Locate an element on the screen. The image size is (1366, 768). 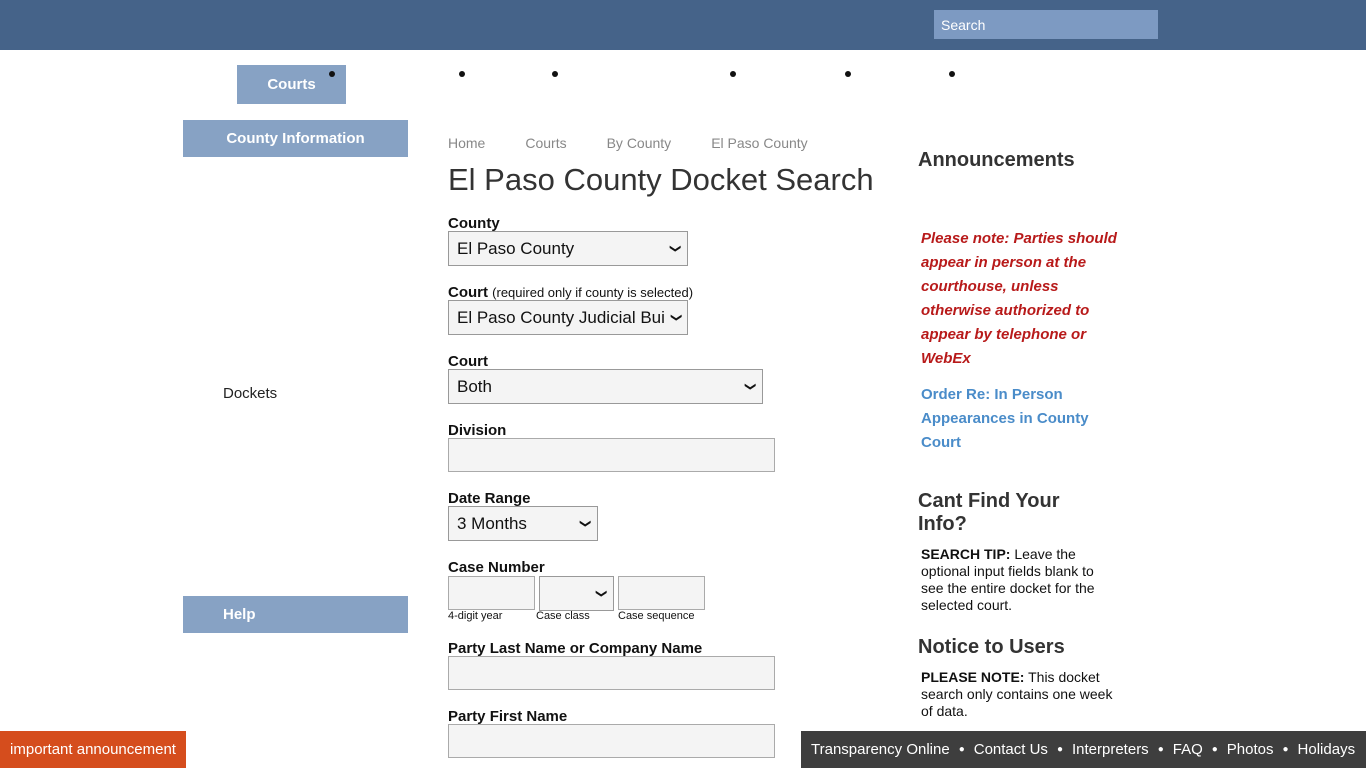
court-select: El Paso County Judicial Bui ❮ is located at coordinates (568, 317).